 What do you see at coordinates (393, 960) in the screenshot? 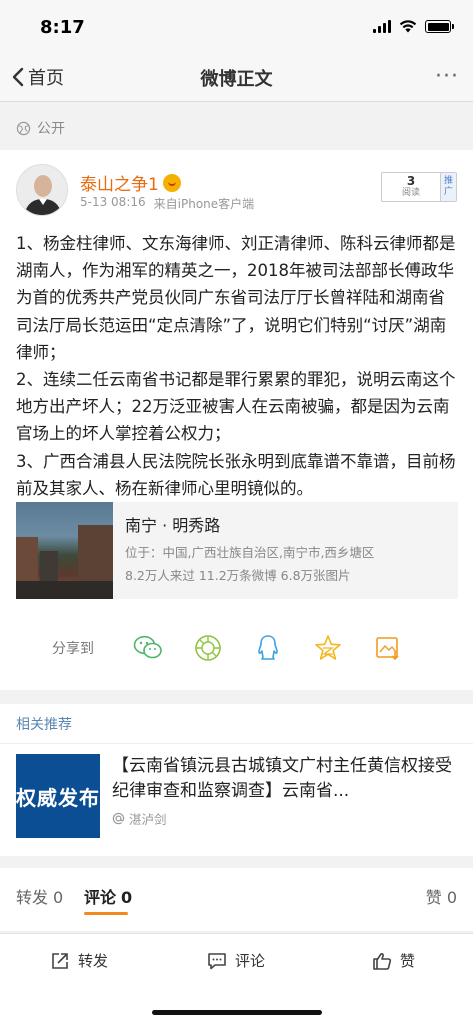
I see `like-button: 赞` at bounding box center [393, 960].